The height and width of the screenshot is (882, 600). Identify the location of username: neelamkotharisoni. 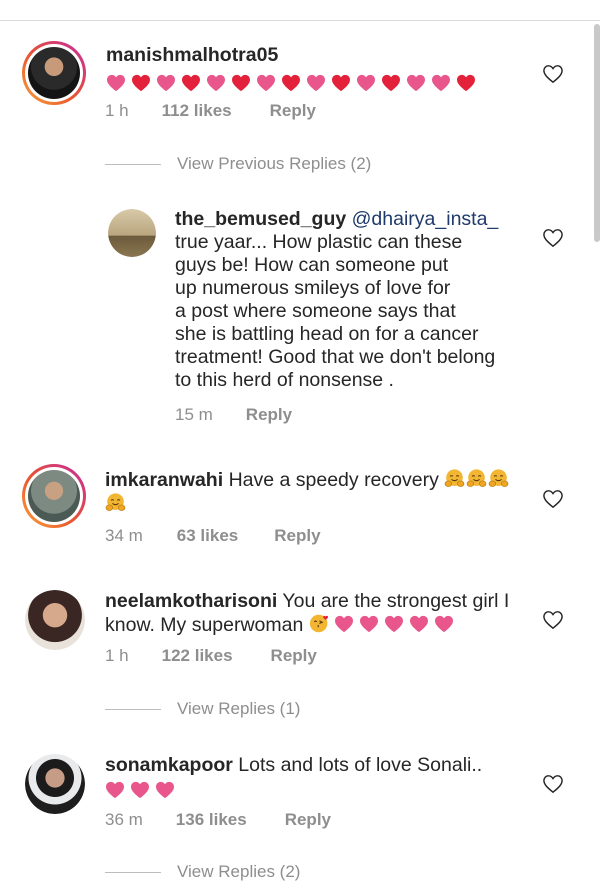
(191, 601).